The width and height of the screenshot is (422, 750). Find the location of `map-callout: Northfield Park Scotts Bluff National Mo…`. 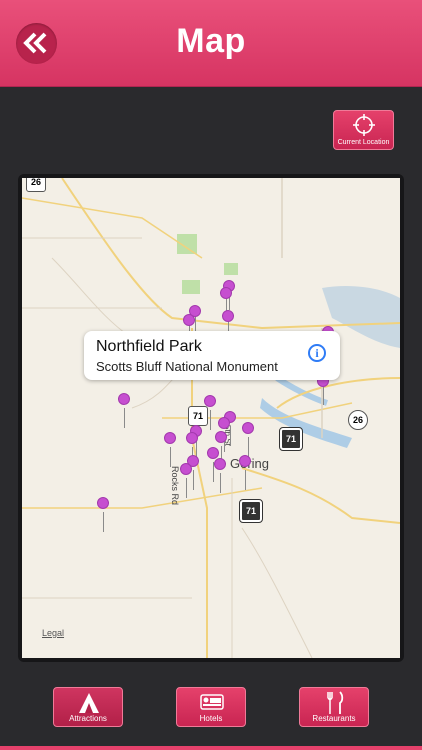

map-callout: Northfield Park Scotts Bluff National Mo… is located at coordinates (212, 355).